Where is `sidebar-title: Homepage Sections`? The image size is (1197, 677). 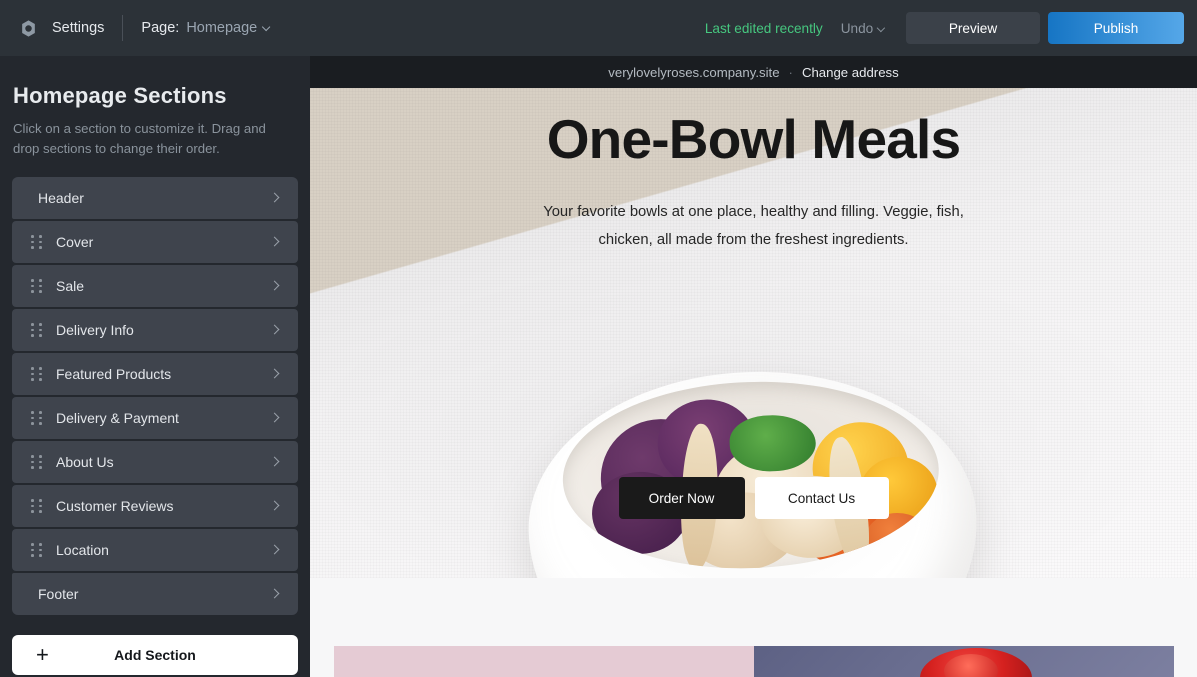 sidebar-title: Homepage Sections is located at coordinates (120, 95).